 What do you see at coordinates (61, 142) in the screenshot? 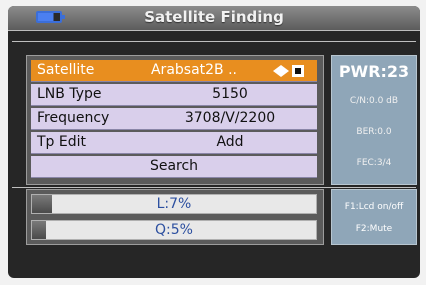
I see `tp-edit-label: Tp Edit` at bounding box center [61, 142].